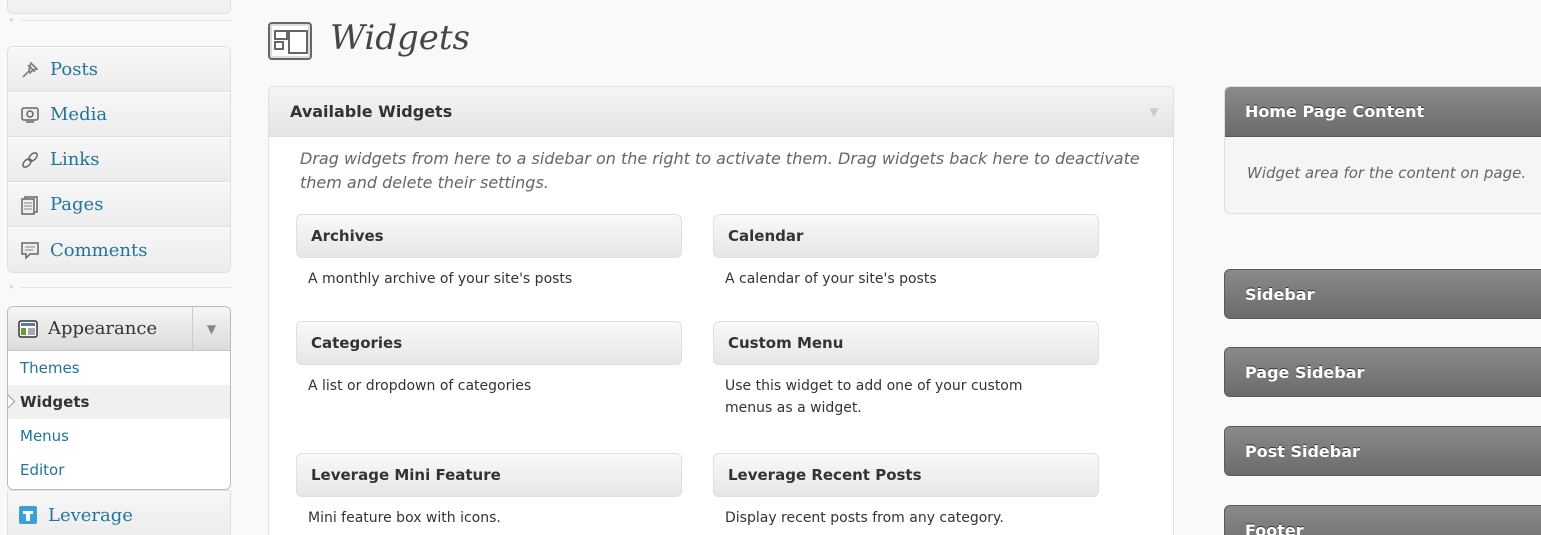  What do you see at coordinates (721, 112) in the screenshot?
I see `available-widgets-header: Available Widgets ▼` at bounding box center [721, 112].